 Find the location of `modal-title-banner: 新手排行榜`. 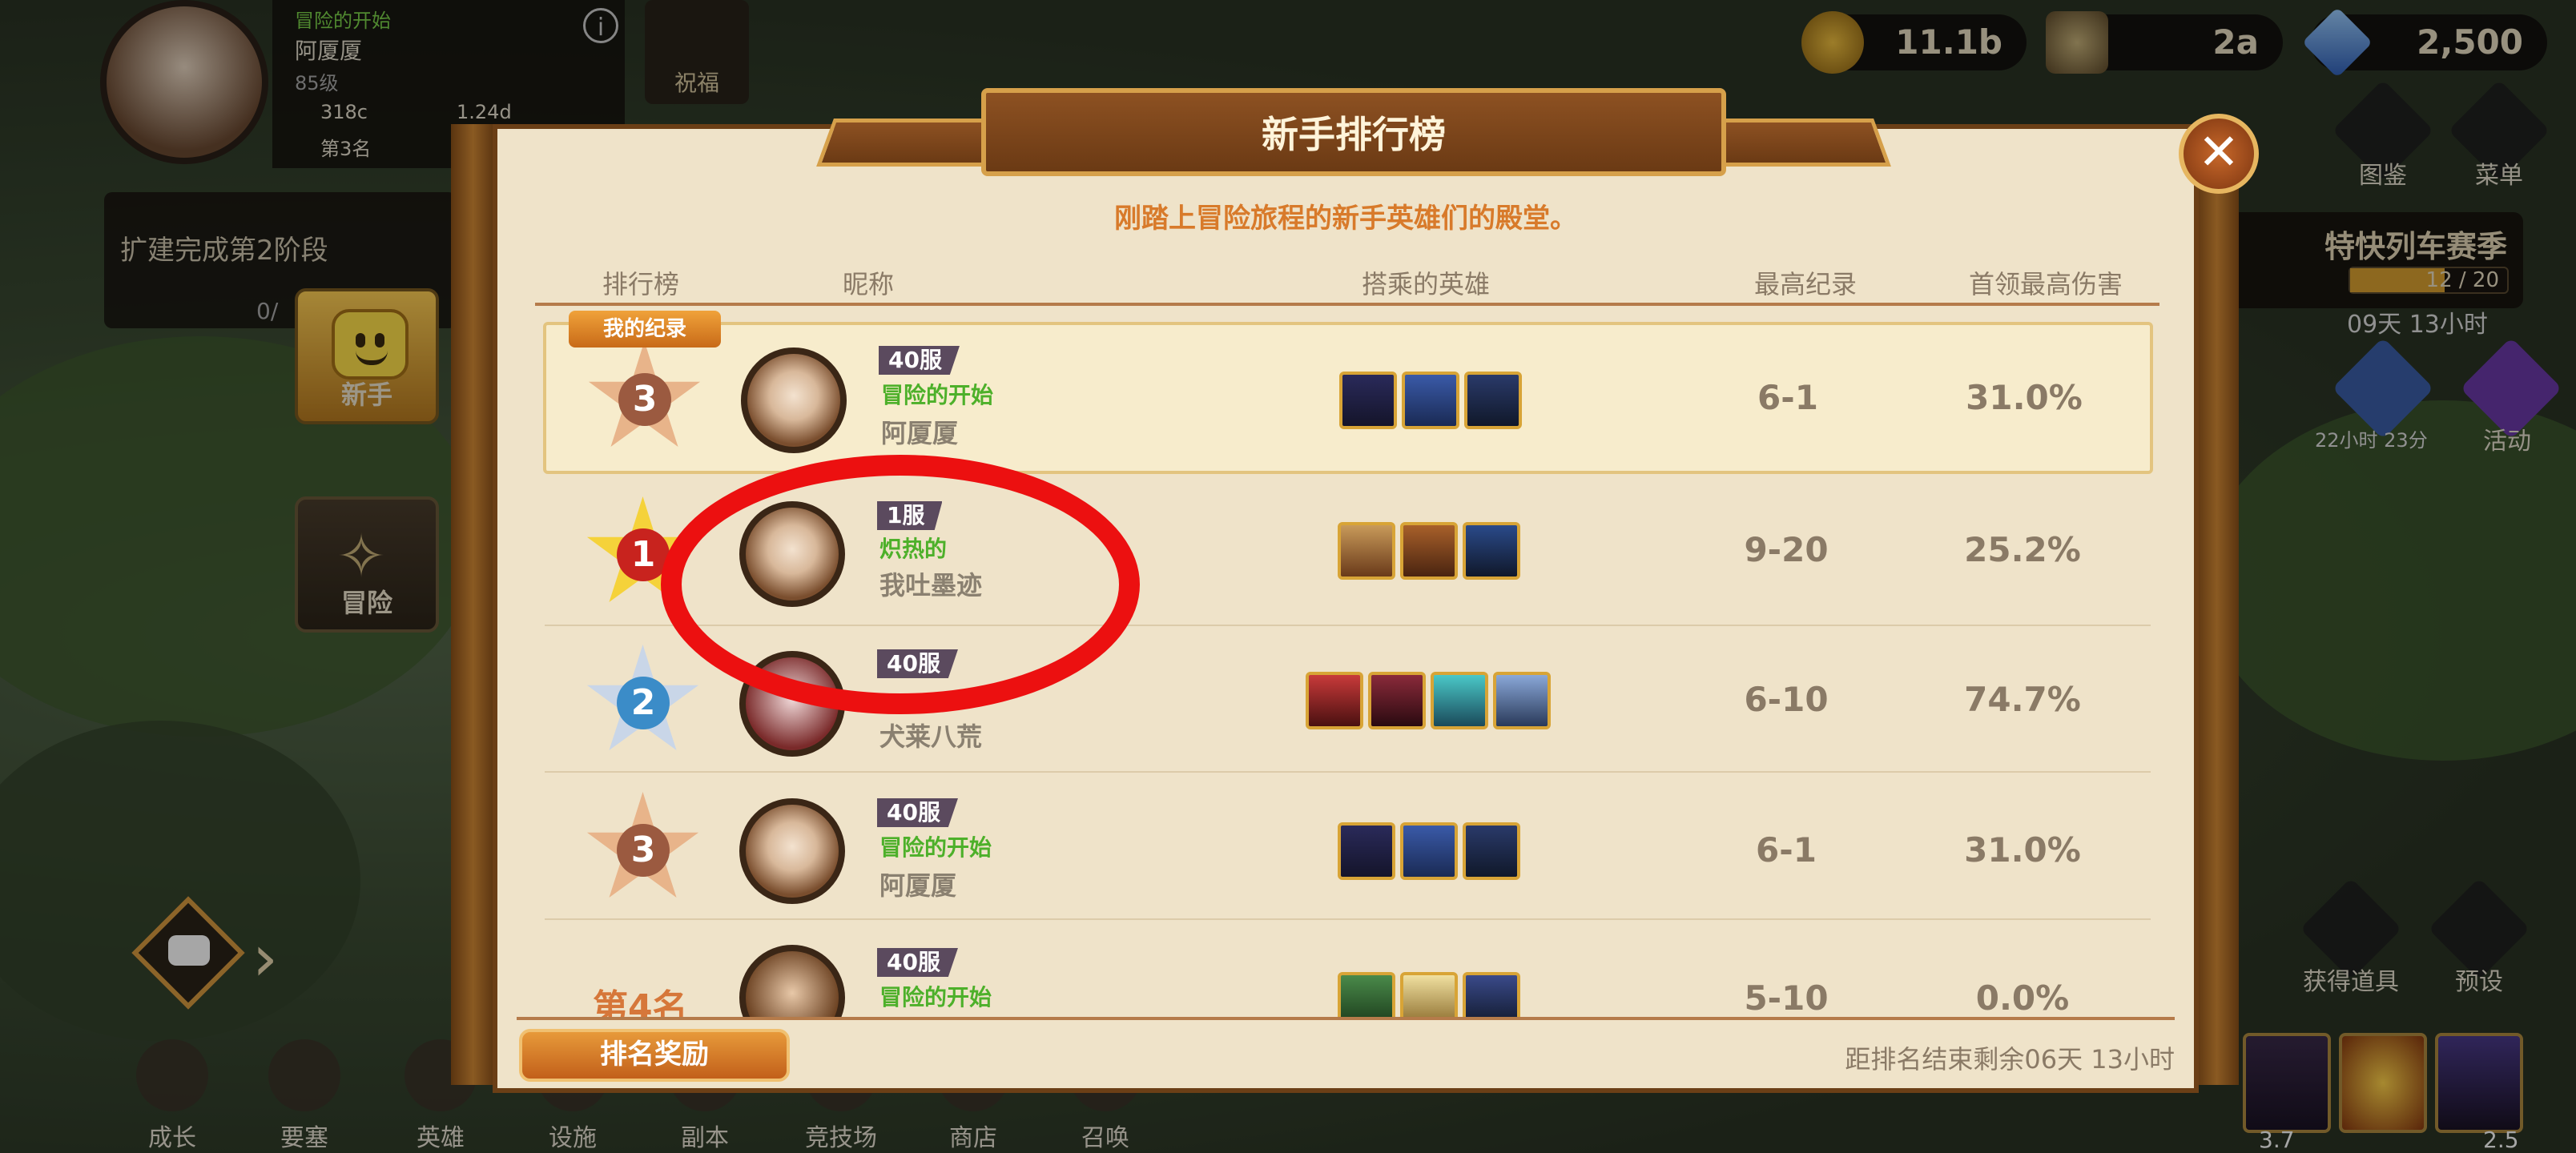

modal-title-banner: 新手排行榜 is located at coordinates (1353, 136).